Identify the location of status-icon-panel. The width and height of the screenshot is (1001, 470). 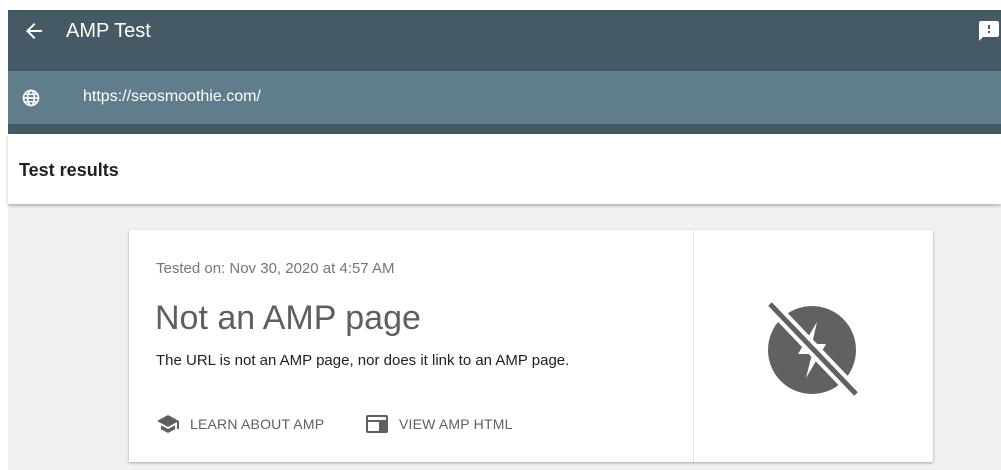
(813, 346).